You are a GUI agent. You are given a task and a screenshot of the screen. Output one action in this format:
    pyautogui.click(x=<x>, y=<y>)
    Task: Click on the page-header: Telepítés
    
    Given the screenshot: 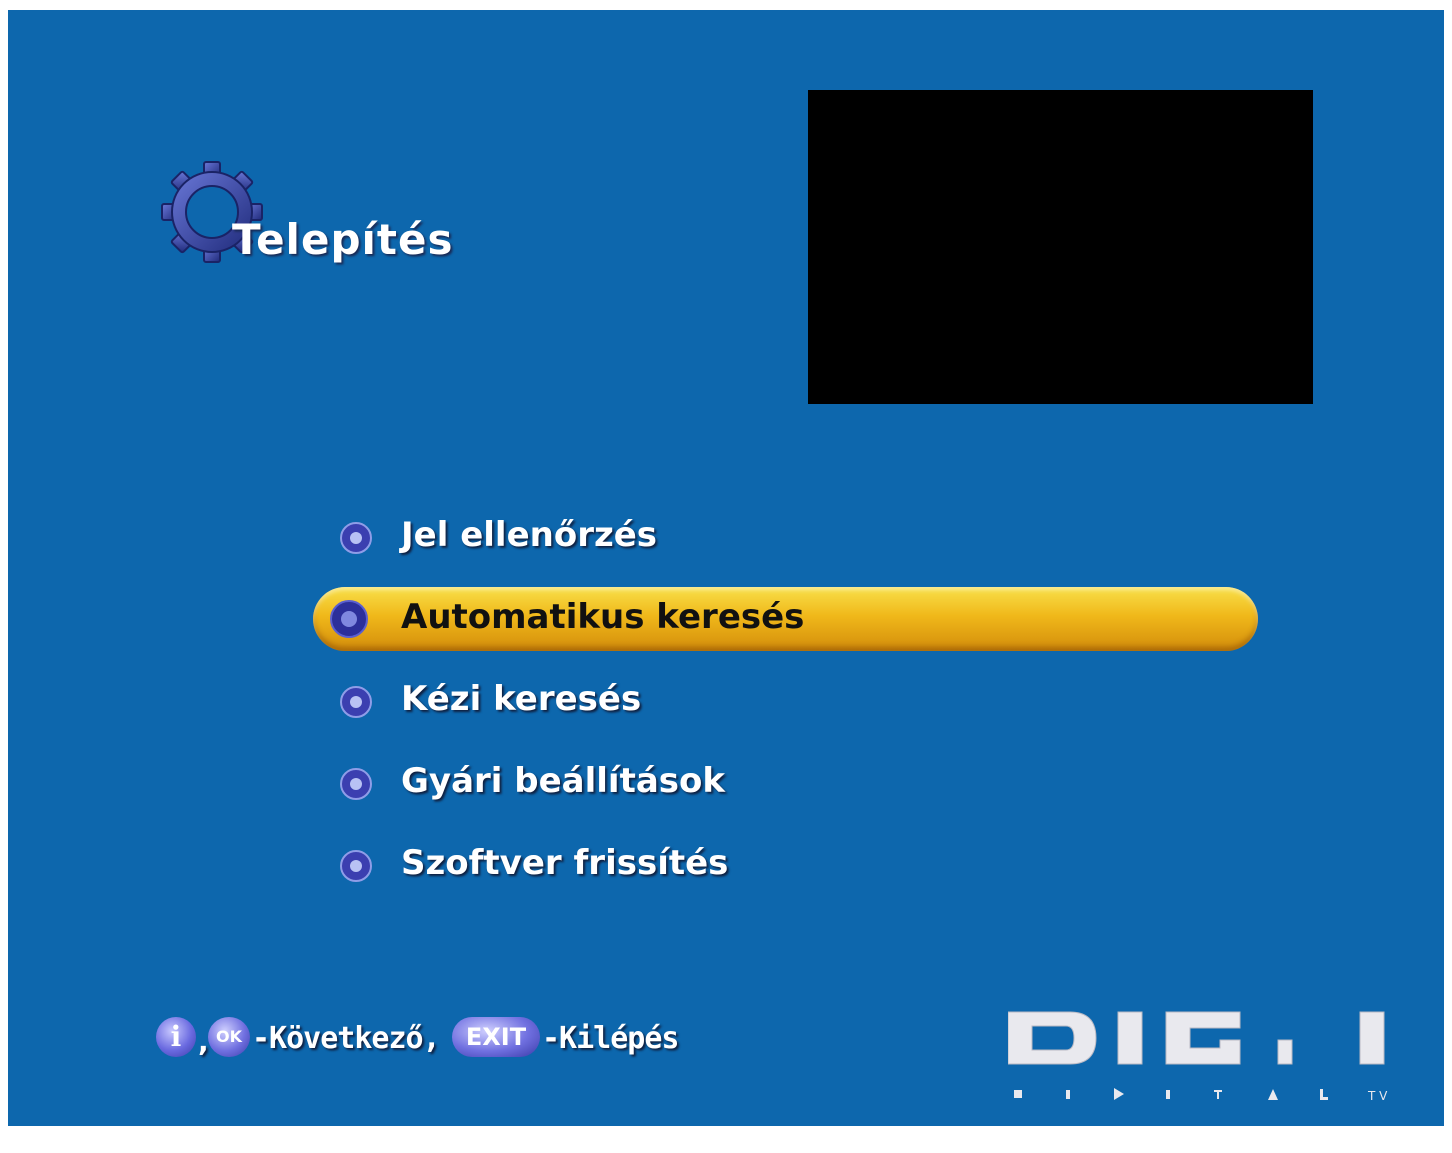 What is the action you would take?
    pyautogui.click(x=336, y=215)
    